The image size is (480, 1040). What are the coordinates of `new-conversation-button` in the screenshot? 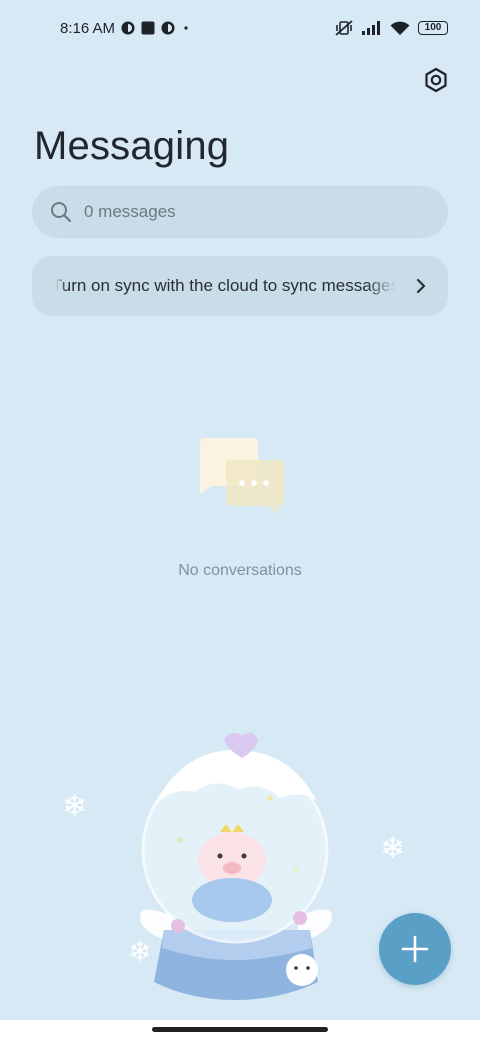 It's located at (415, 949).